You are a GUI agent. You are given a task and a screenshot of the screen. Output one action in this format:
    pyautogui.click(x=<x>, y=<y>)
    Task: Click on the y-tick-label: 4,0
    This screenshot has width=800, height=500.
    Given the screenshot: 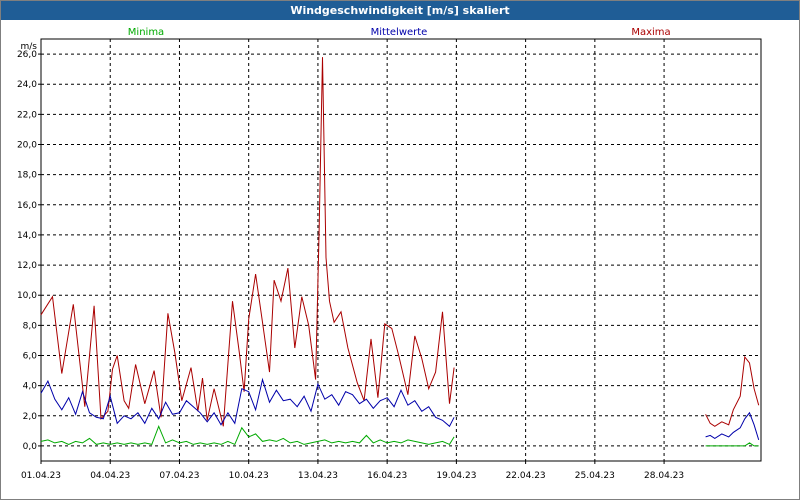 What is the action you would take?
    pyautogui.click(x=30, y=387)
    